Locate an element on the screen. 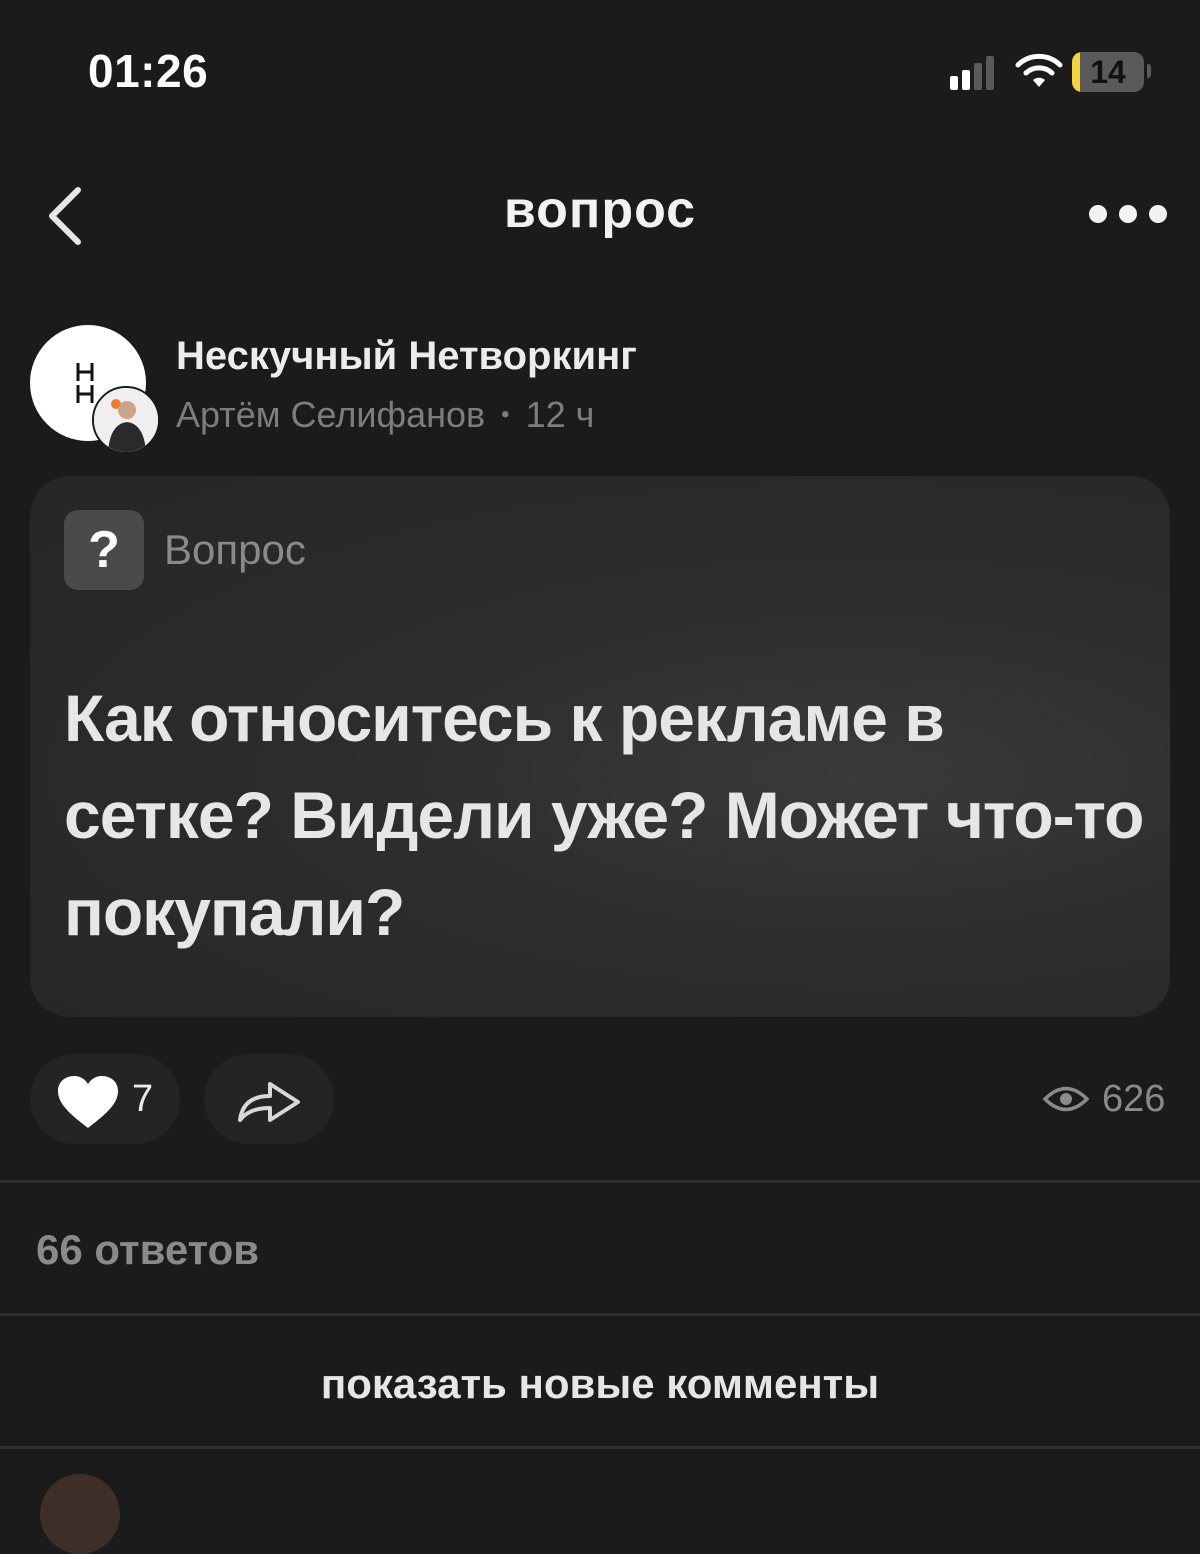 The width and height of the screenshot is (1200, 1554). like-count: 7 is located at coordinates (143, 1099).